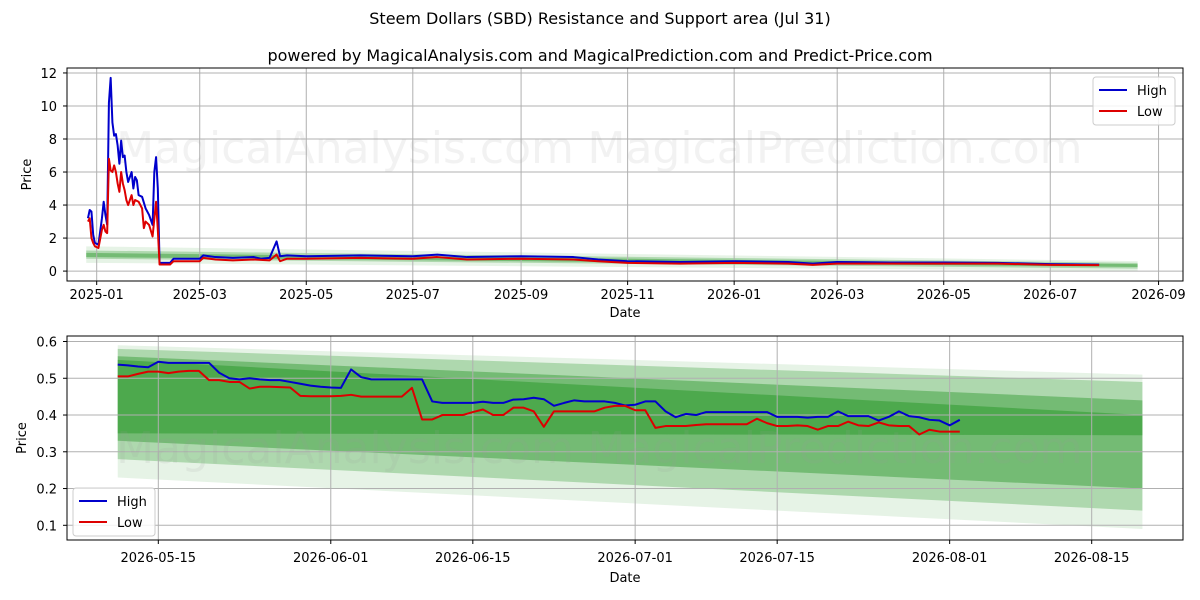 The width and height of the screenshot is (1200, 600). Describe the element at coordinates (48, 107) in the screenshot. I see `y-tick-label: 10` at that location.